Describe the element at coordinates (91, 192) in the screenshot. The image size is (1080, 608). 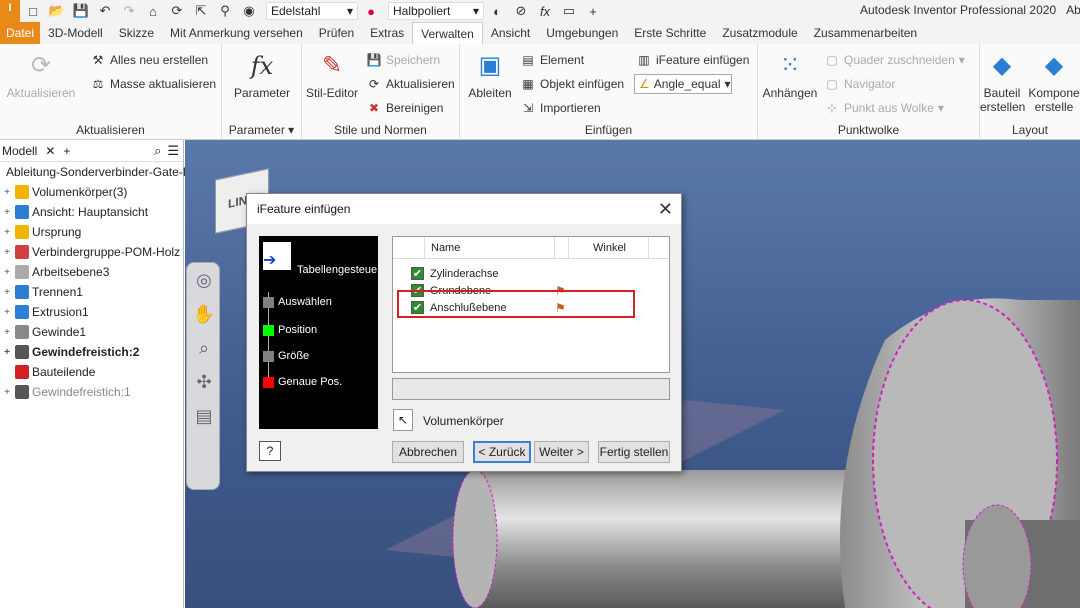
I see `tree-item: + Volumenkörper(3)` at that location.